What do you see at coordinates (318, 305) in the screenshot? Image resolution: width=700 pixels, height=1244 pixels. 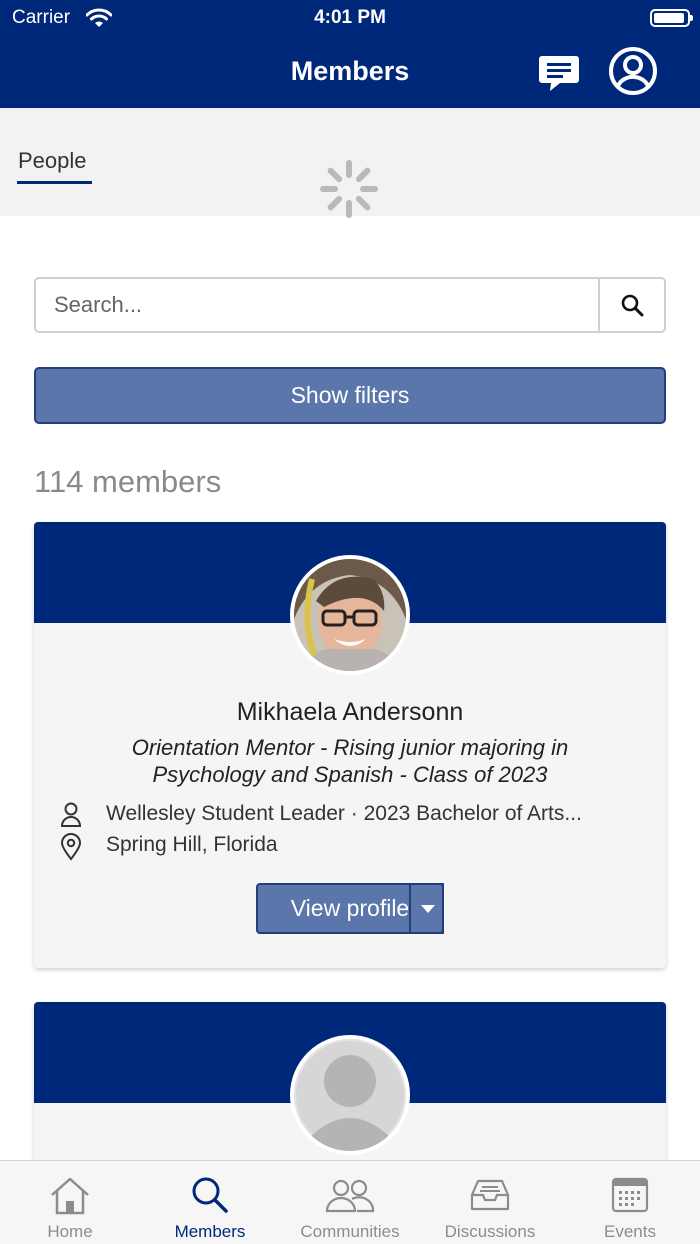 I see `search-input` at bounding box center [318, 305].